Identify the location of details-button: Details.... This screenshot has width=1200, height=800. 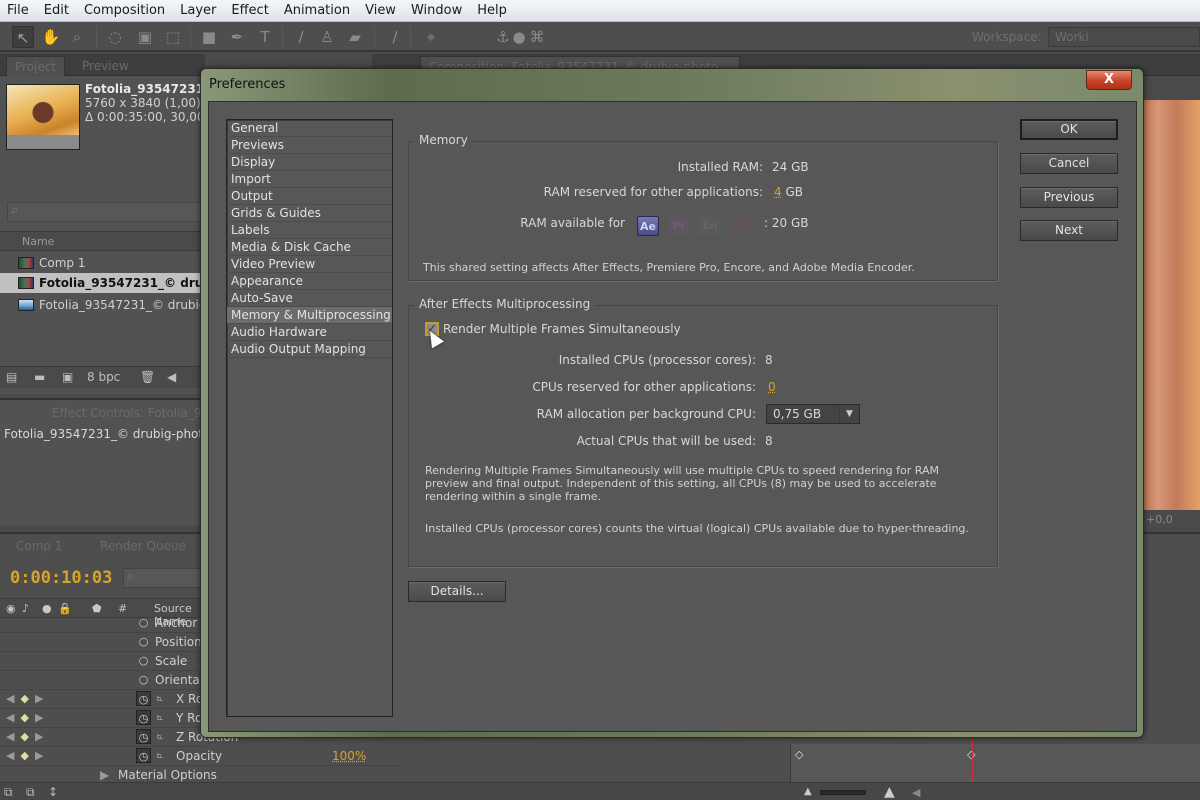
(457, 591).